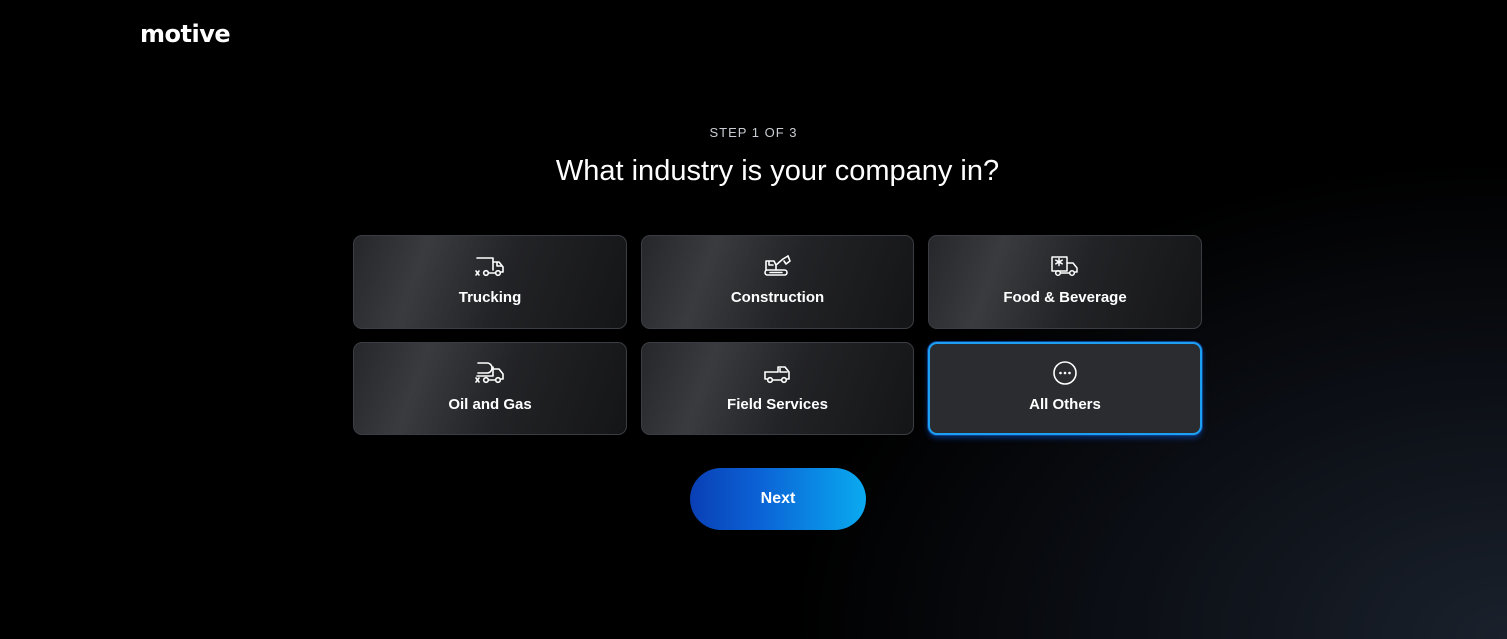 The width and height of the screenshot is (1507, 639). What do you see at coordinates (777, 388) in the screenshot?
I see `industry-option-field-services: Field Services` at bounding box center [777, 388].